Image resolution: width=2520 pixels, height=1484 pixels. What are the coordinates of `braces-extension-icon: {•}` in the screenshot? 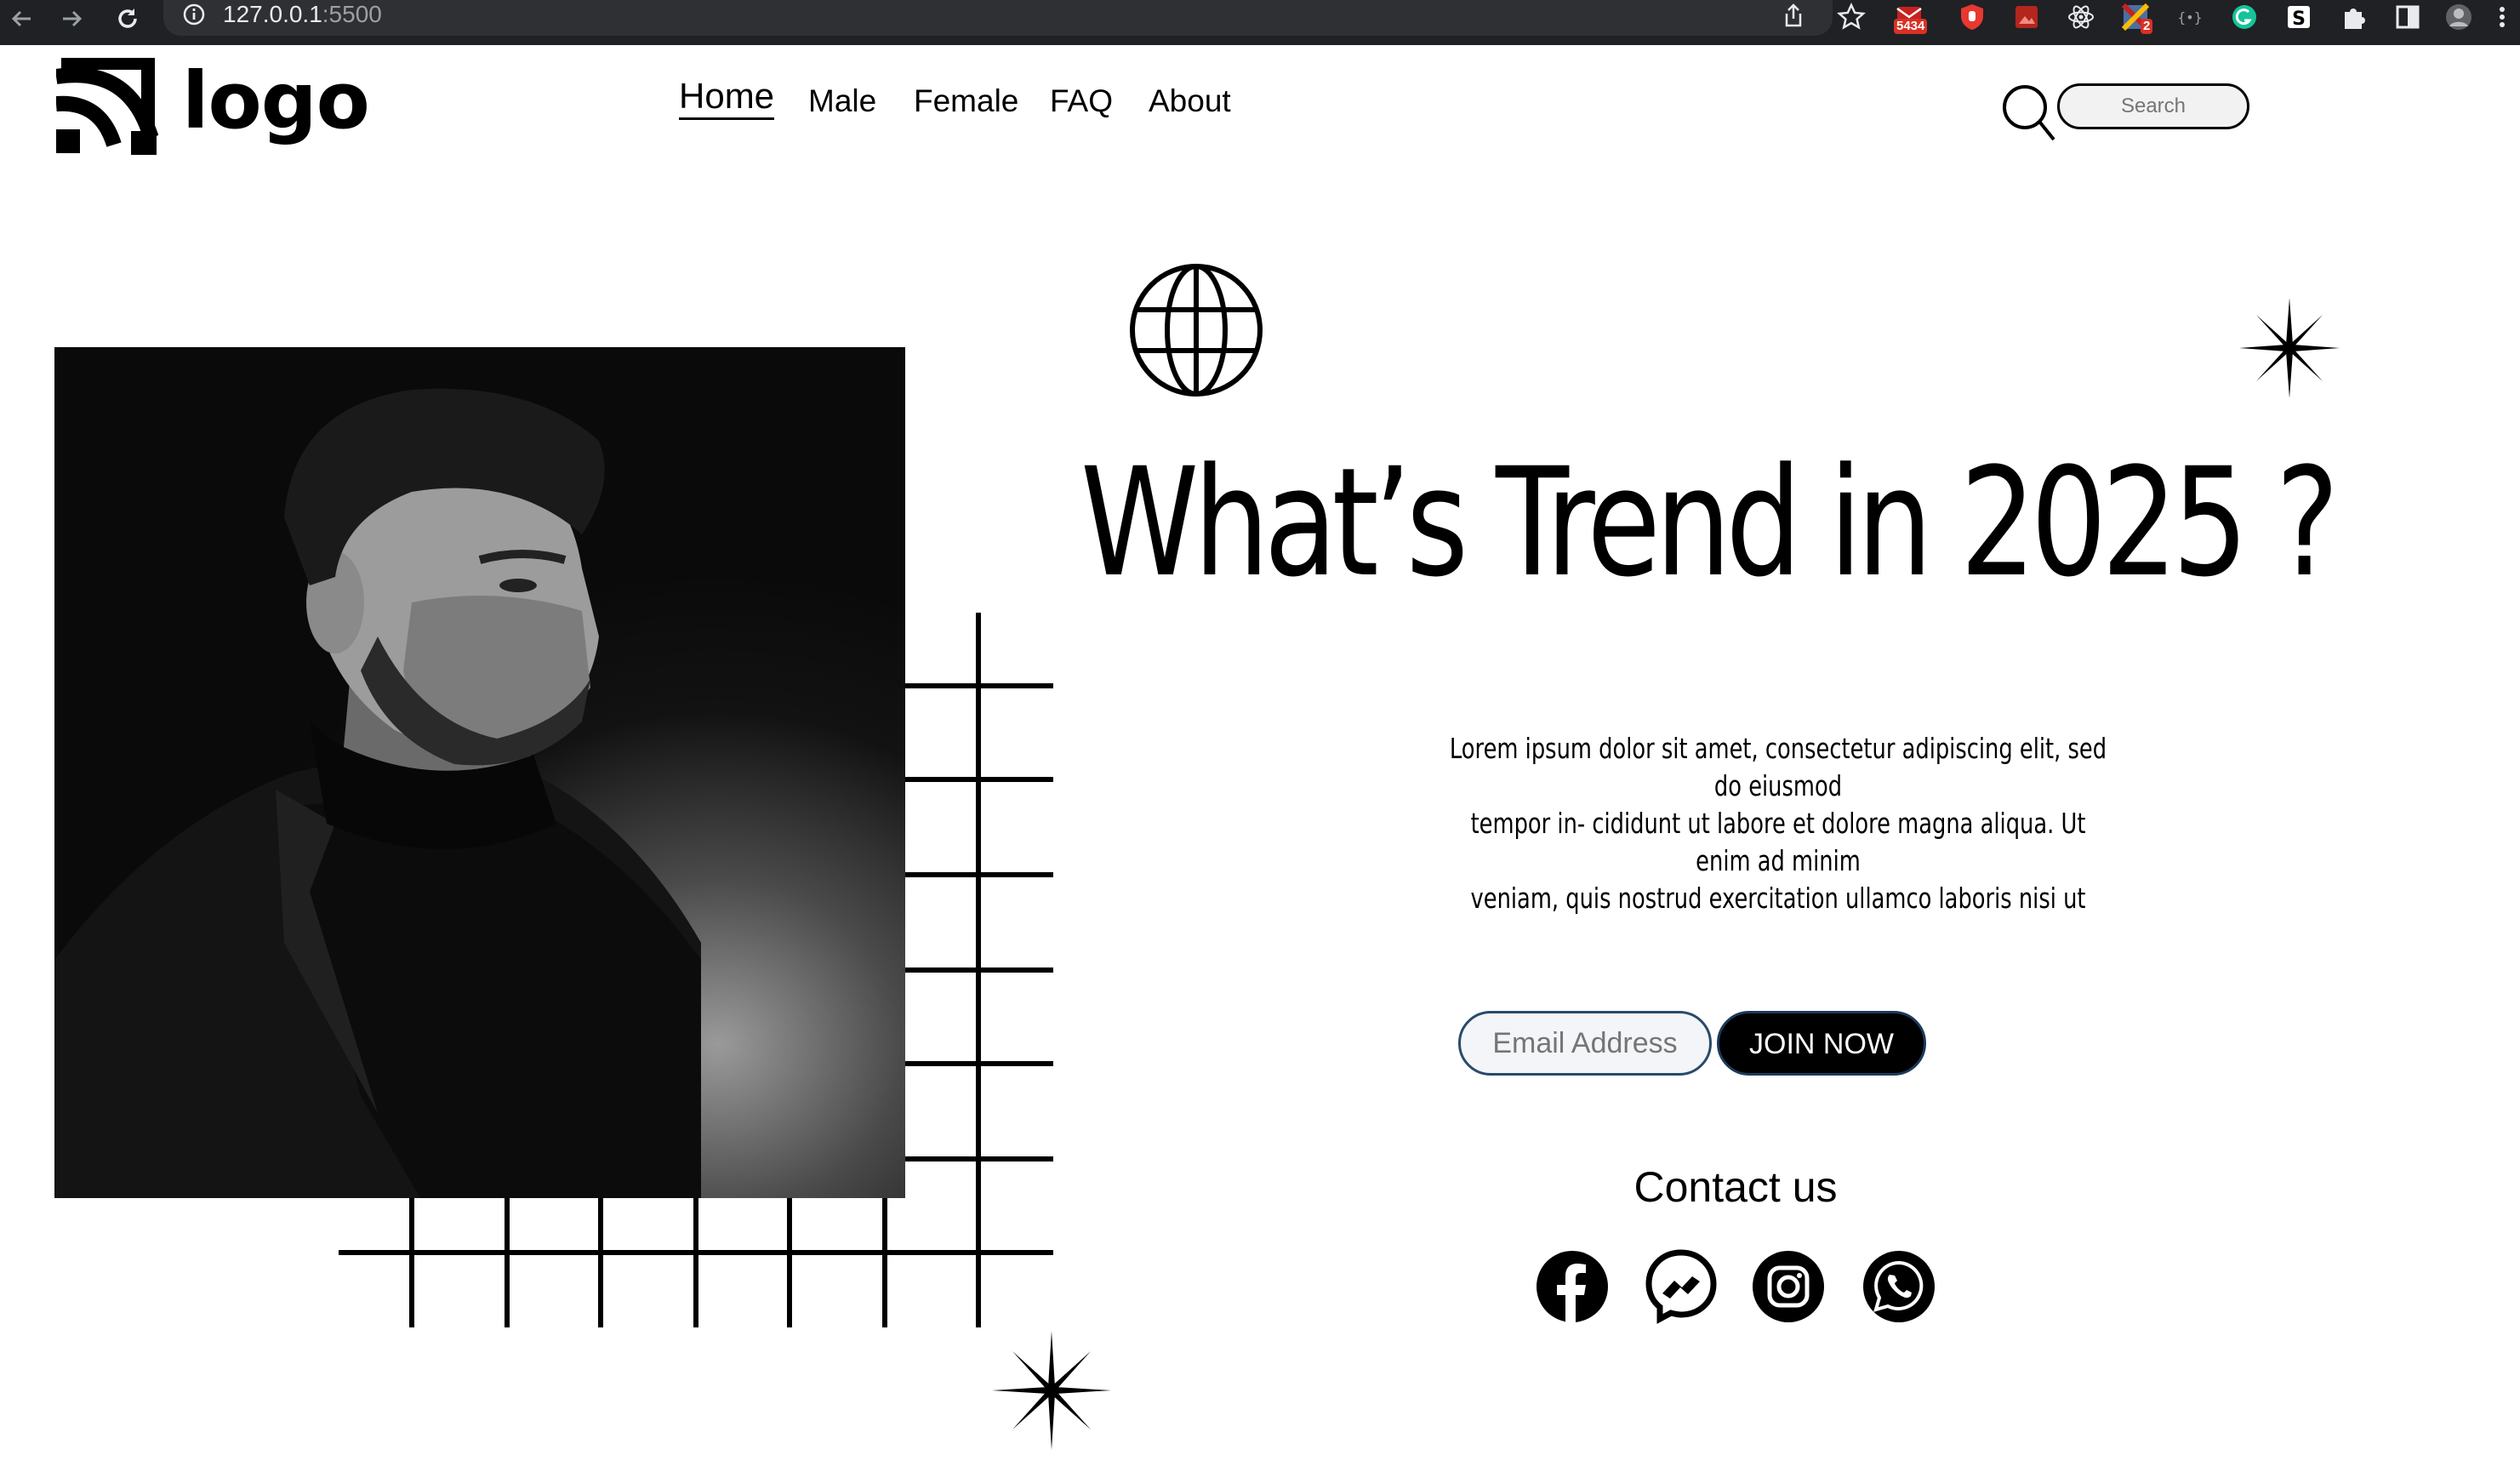 It's located at (2190, 17).